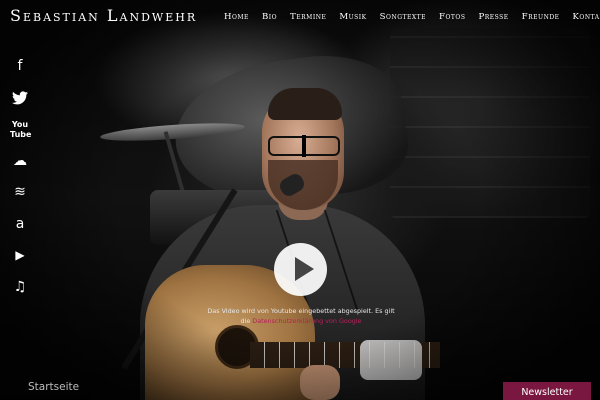 The width and height of the screenshot is (600, 400). I want to click on itunes-icon: ♫, so click(20, 287).